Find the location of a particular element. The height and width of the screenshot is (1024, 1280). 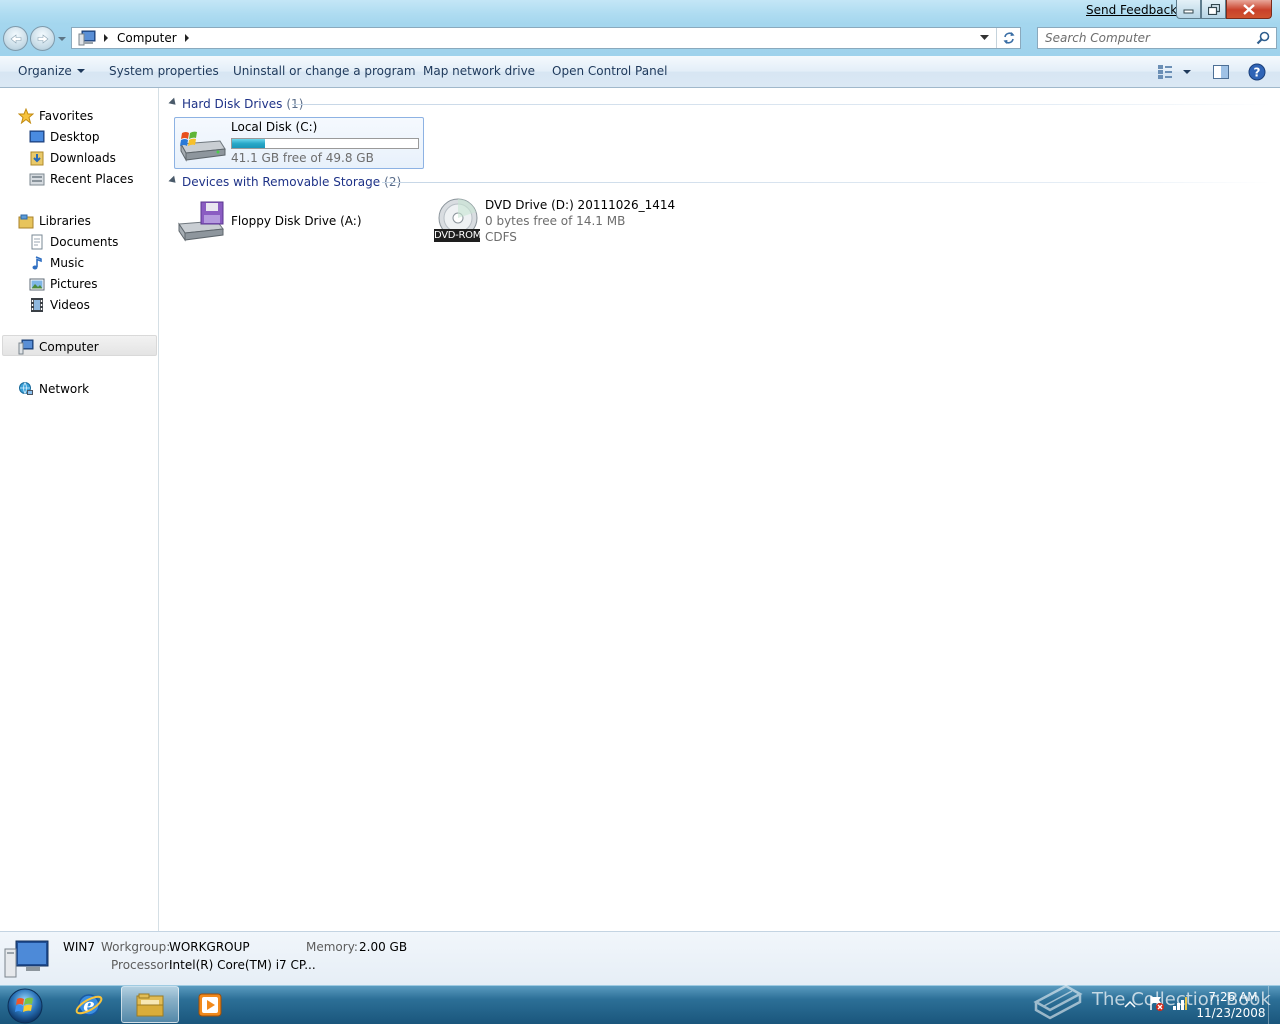

preview-pane-button is located at coordinates (1221, 72).